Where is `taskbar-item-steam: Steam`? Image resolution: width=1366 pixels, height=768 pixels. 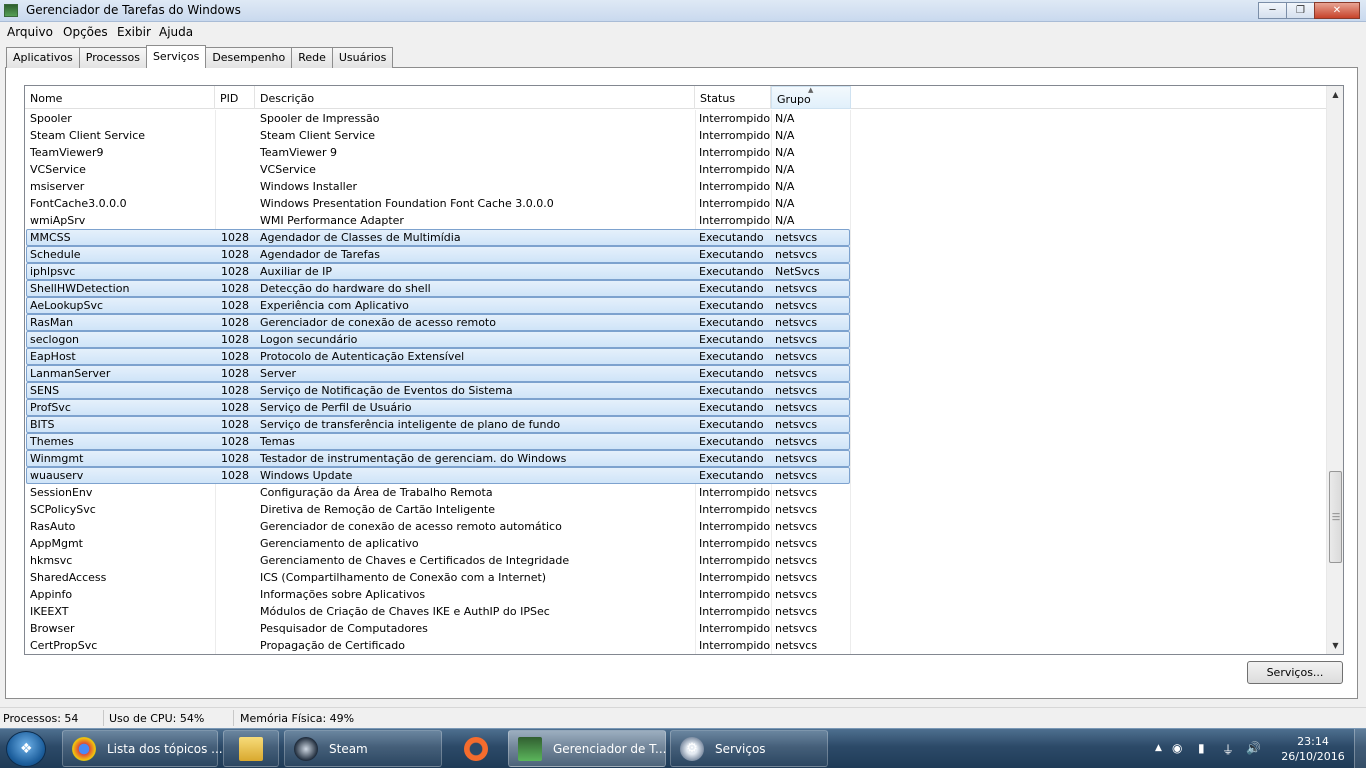 taskbar-item-steam: Steam is located at coordinates (363, 748).